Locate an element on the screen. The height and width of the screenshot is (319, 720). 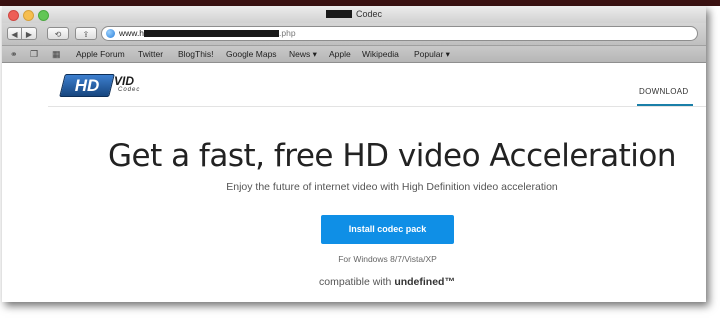
compatibility-note: compatible with undefined™ is located at coordinates (354, 282).